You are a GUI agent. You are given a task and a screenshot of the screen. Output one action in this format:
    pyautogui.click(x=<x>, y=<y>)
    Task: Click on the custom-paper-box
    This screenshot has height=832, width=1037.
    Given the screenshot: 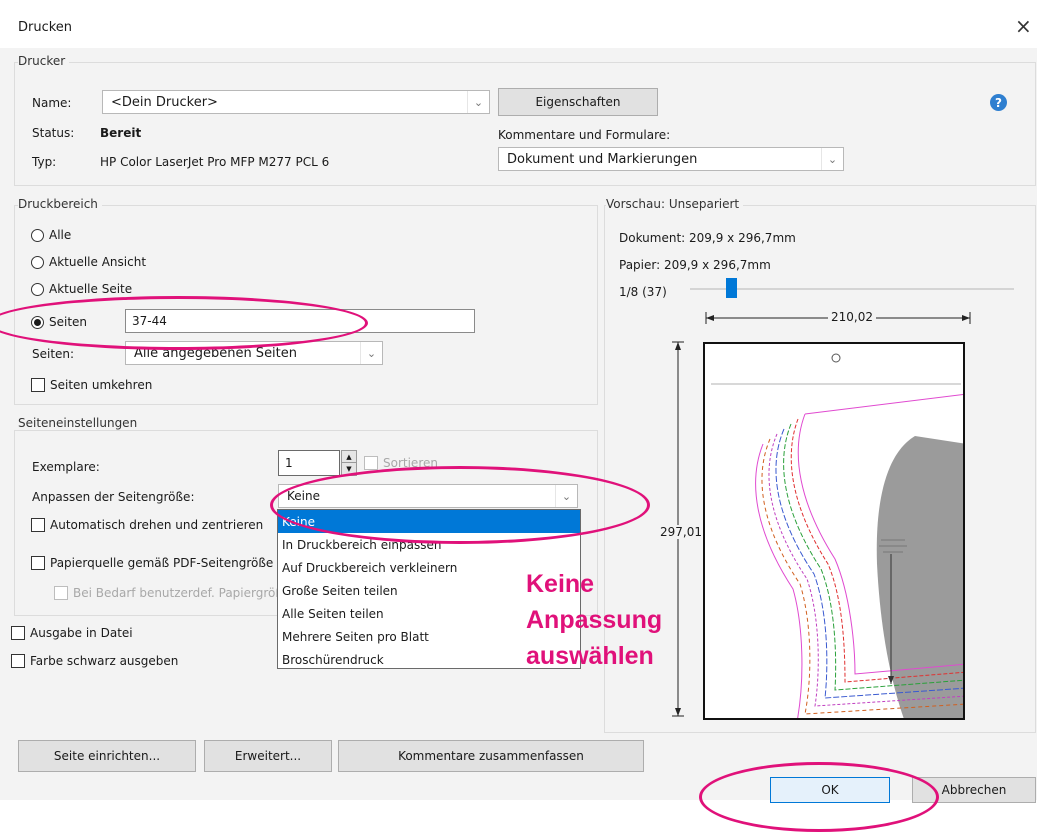 What is the action you would take?
    pyautogui.click(x=61, y=593)
    